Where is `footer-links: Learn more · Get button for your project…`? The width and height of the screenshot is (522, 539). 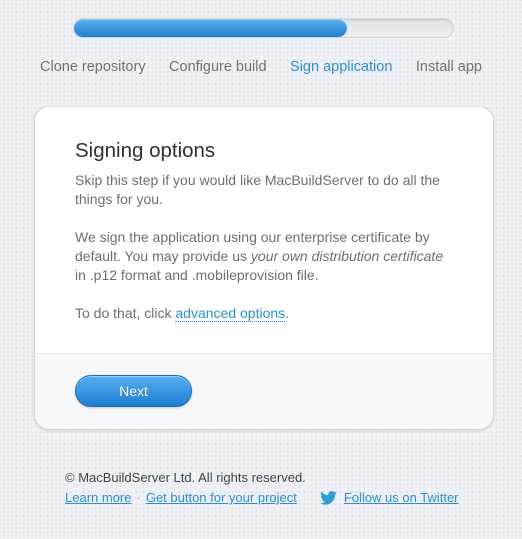 footer-links: Learn more · Get button for your project… is located at coordinates (262, 497).